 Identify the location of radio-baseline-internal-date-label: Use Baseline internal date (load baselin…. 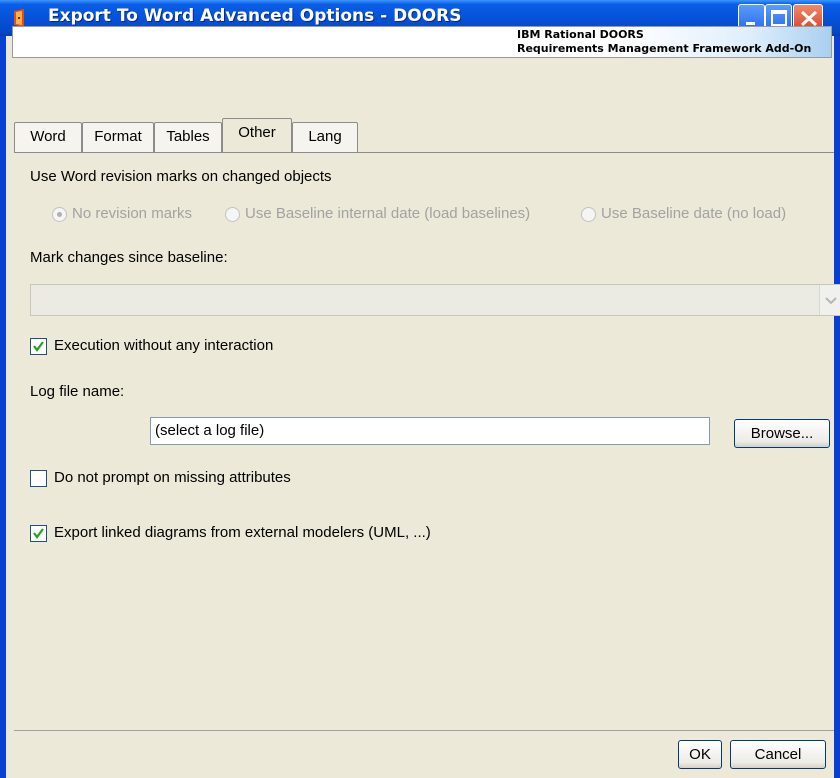
(388, 213).